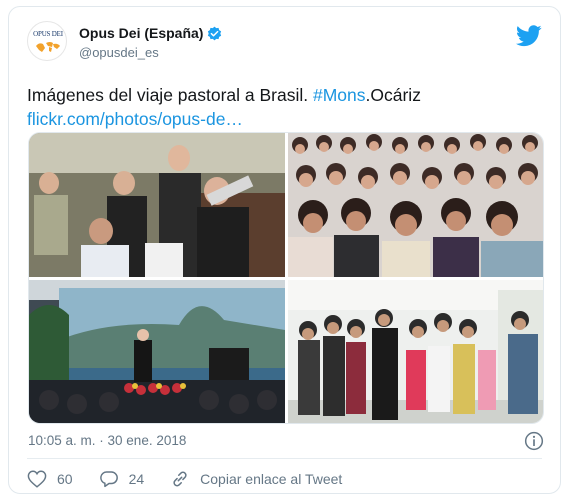 This screenshot has width=573, height=499. Describe the element at coordinates (37, 479) in the screenshot. I see `heart-icon` at that location.